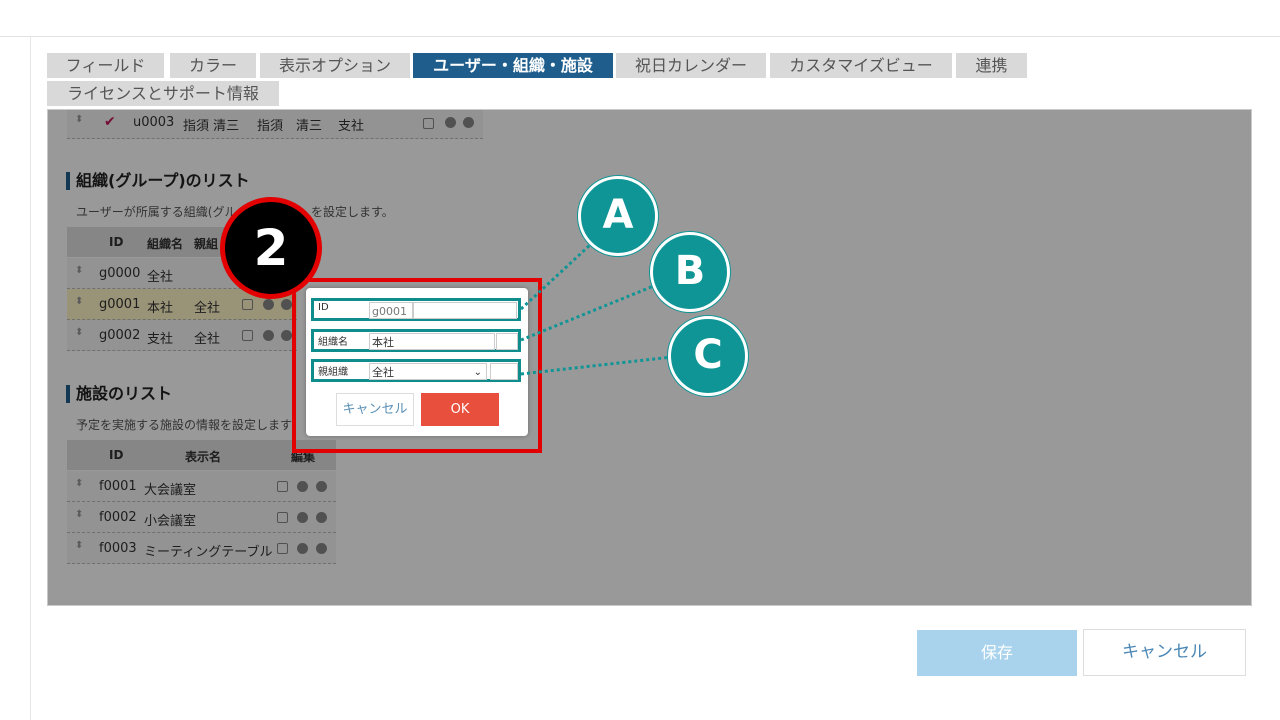  What do you see at coordinates (690, 272) in the screenshot?
I see `callout-badge-b: B` at bounding box center [690, 272].